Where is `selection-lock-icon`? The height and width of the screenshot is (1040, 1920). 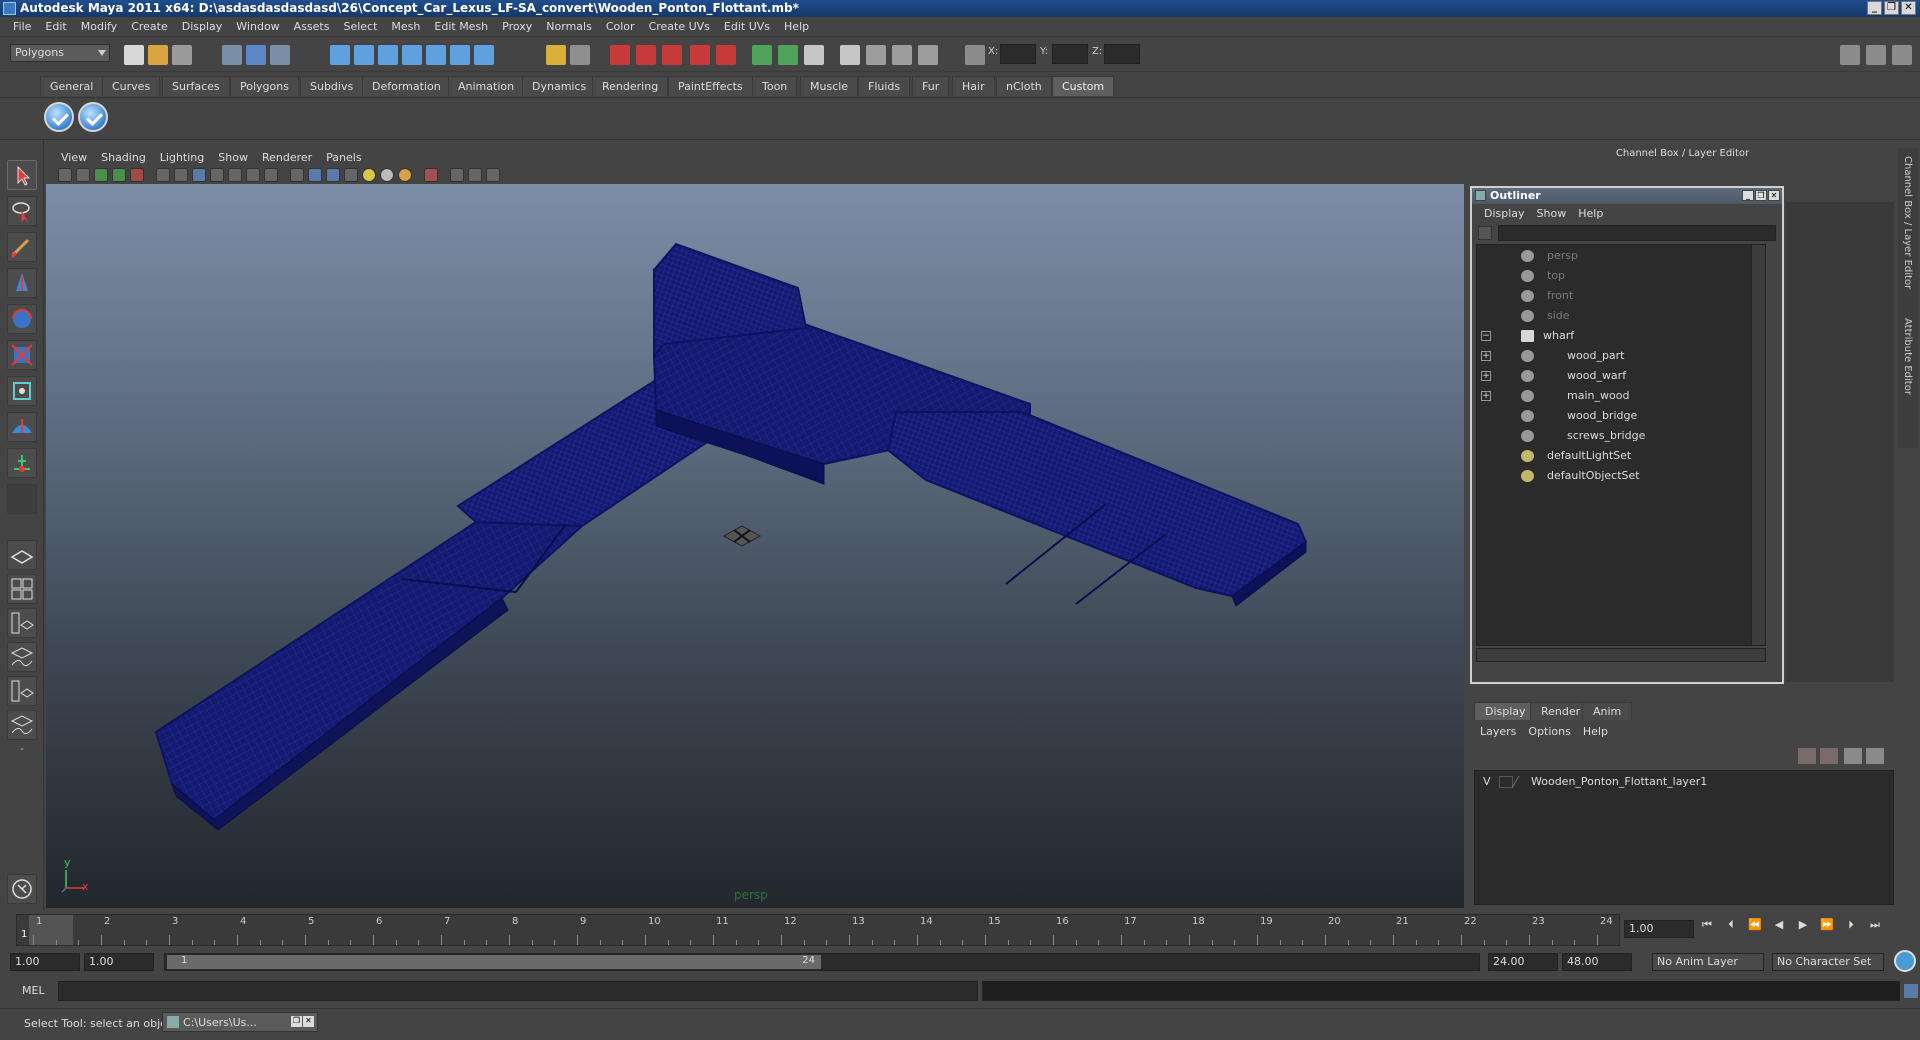 selection-lock-icon is located at coordinates (580, 55).